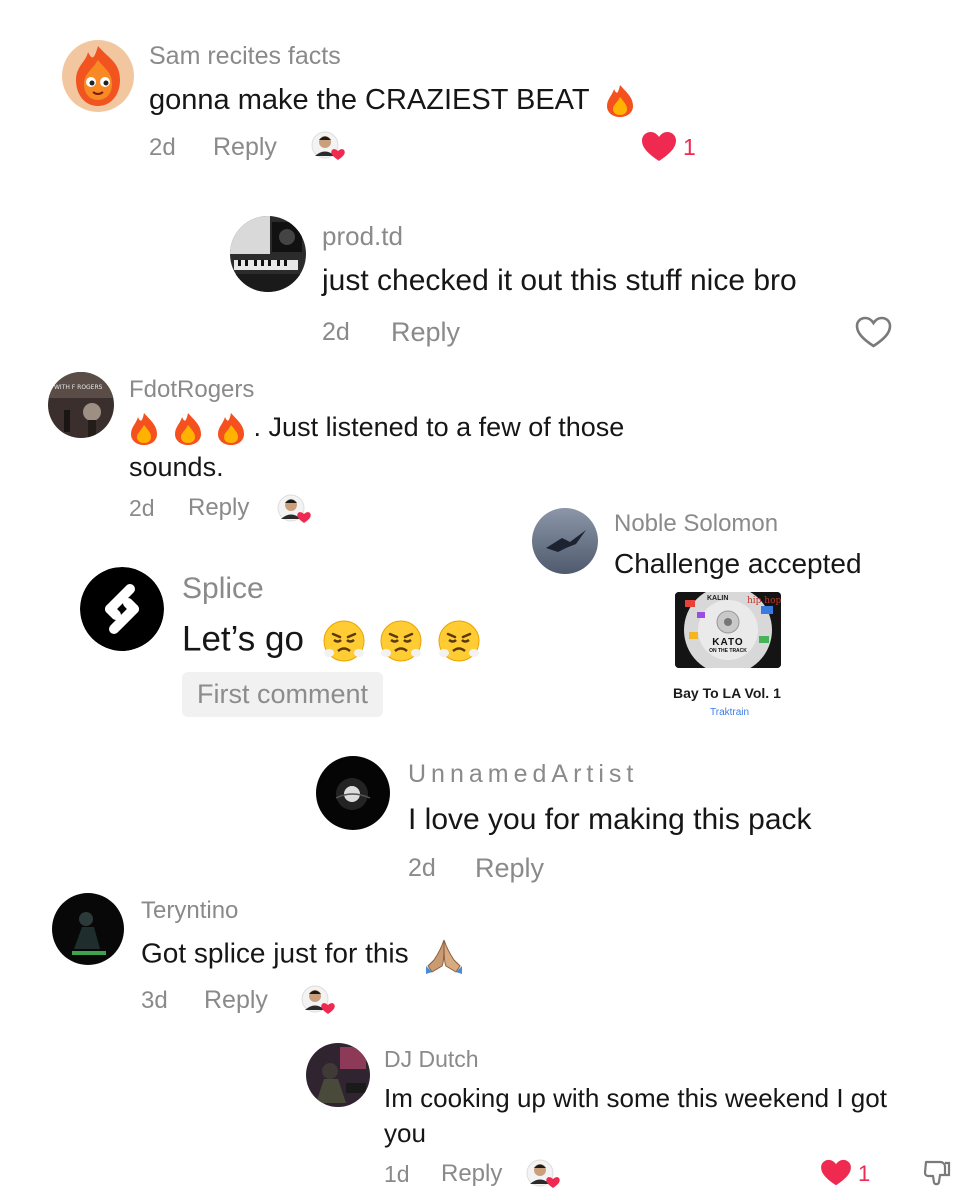  Describe the element at coordinates (243, 639) in the screenshot. I see `comment-text-content: Let’s go` at that location.